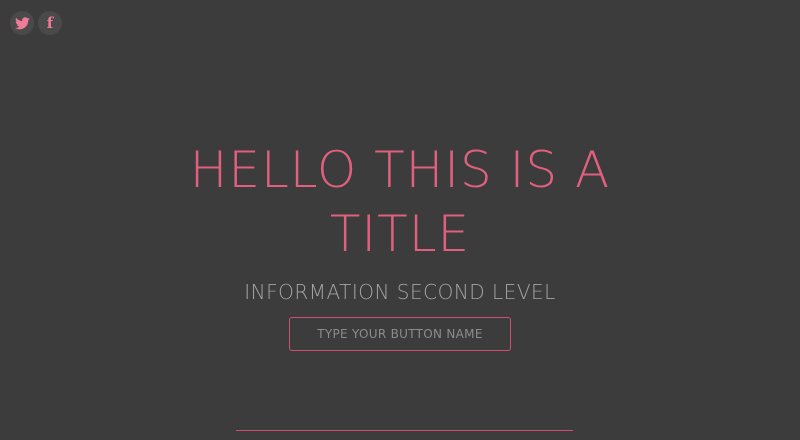 Image resolution: width=800 pixels, height=440 pixels. What do you see at coordinates (400, 202) in the screenshot?
I see `page-title: HELLO THIS IS A TITLE` at bounding box center [400, 202].